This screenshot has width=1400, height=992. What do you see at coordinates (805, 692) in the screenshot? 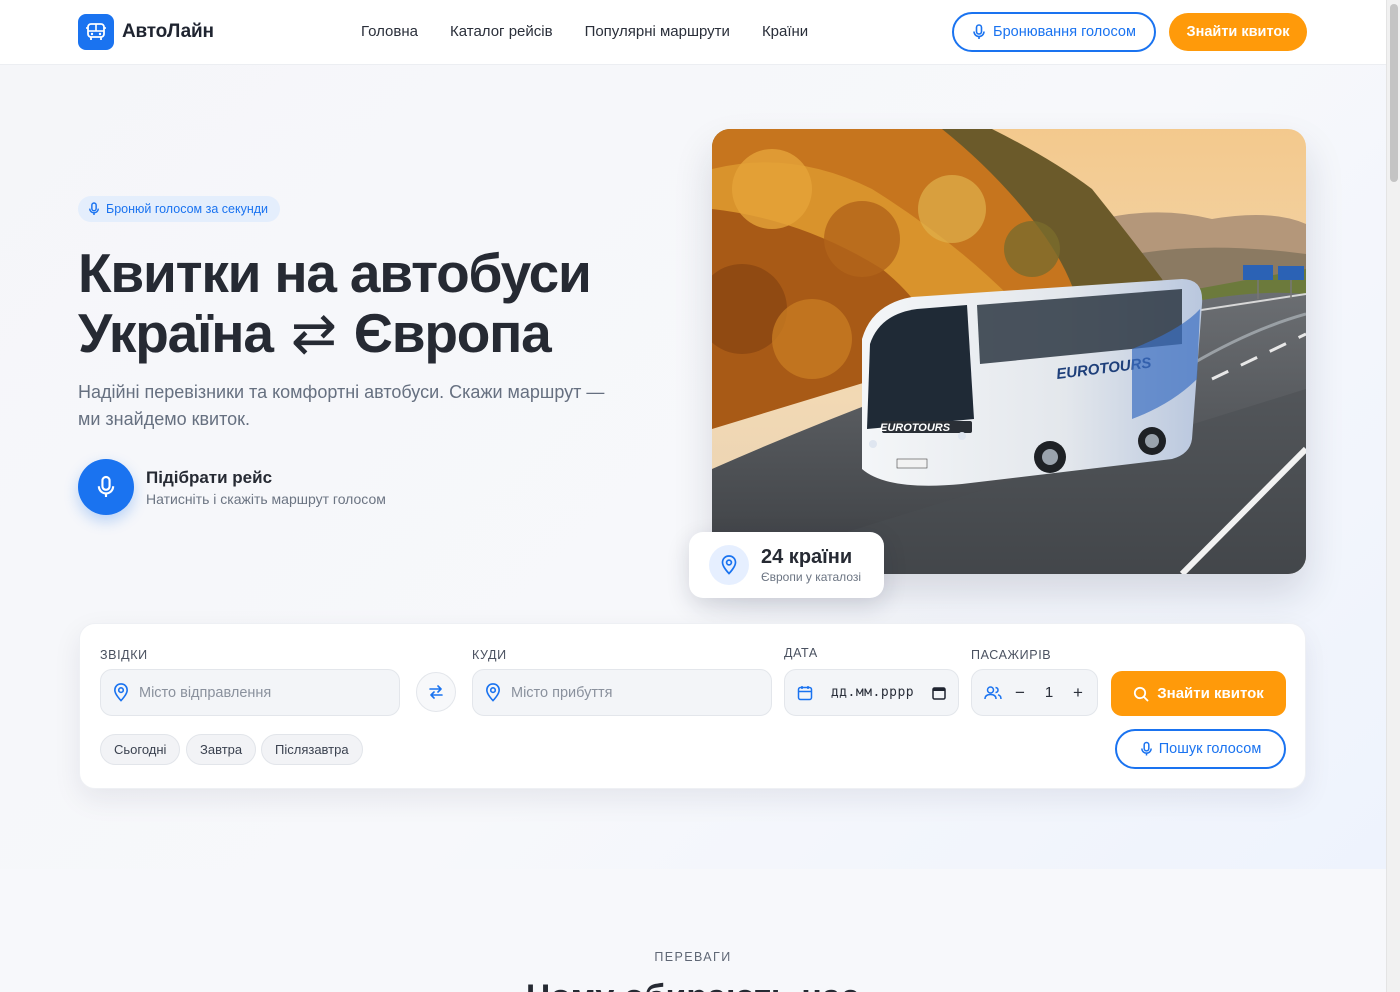
I see `calendar-icon` at bounding box center [805, 692].